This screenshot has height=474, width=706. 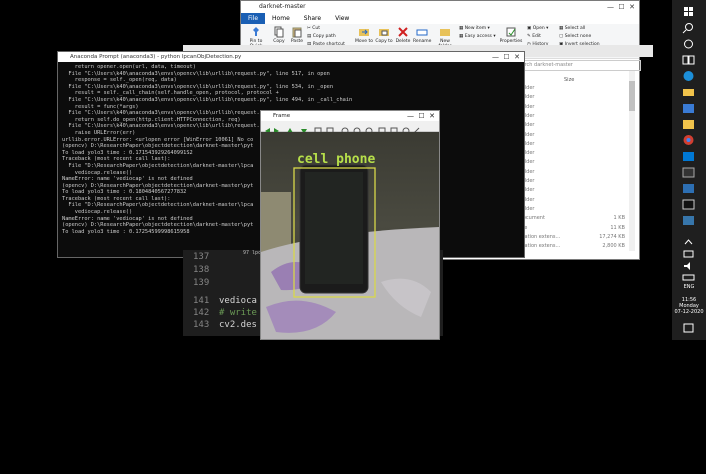 I want to click on new-item-label: New item, so click(x=475, y=28).